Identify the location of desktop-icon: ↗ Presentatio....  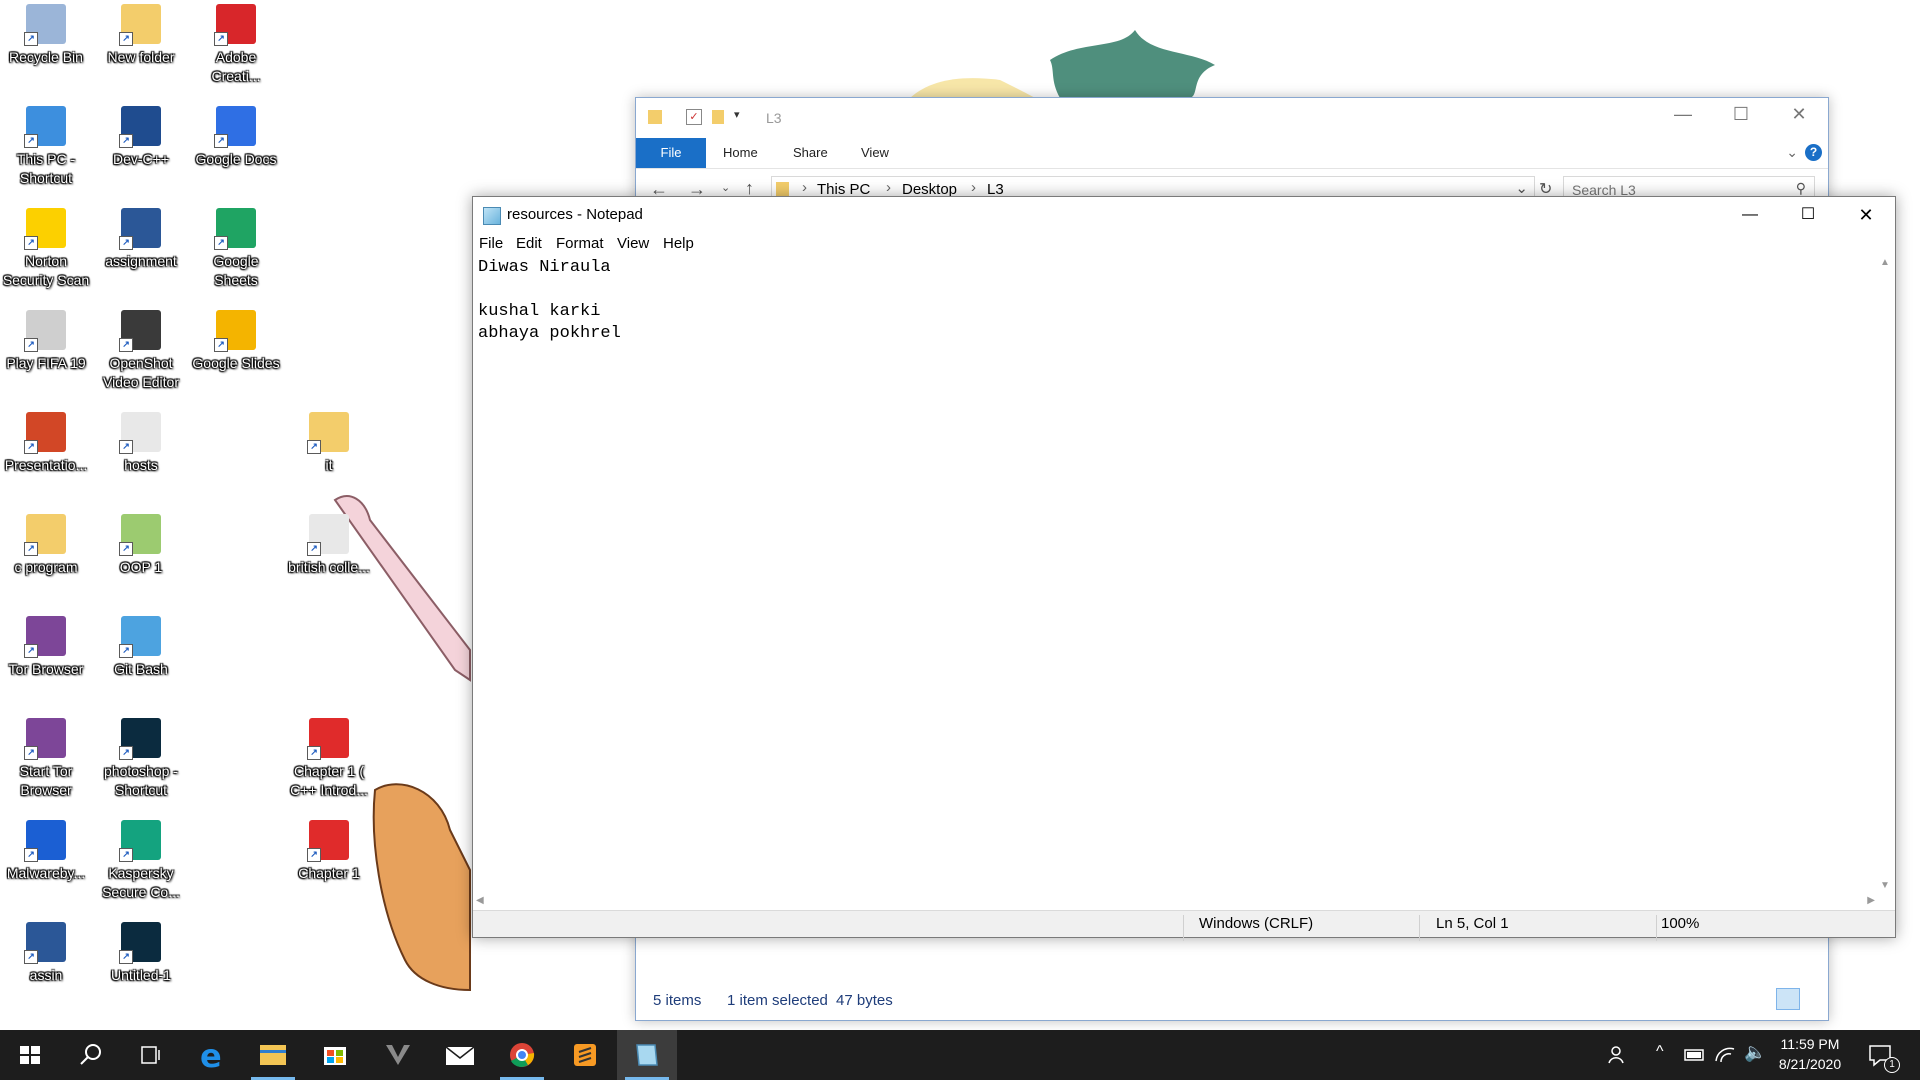
(46, 443).